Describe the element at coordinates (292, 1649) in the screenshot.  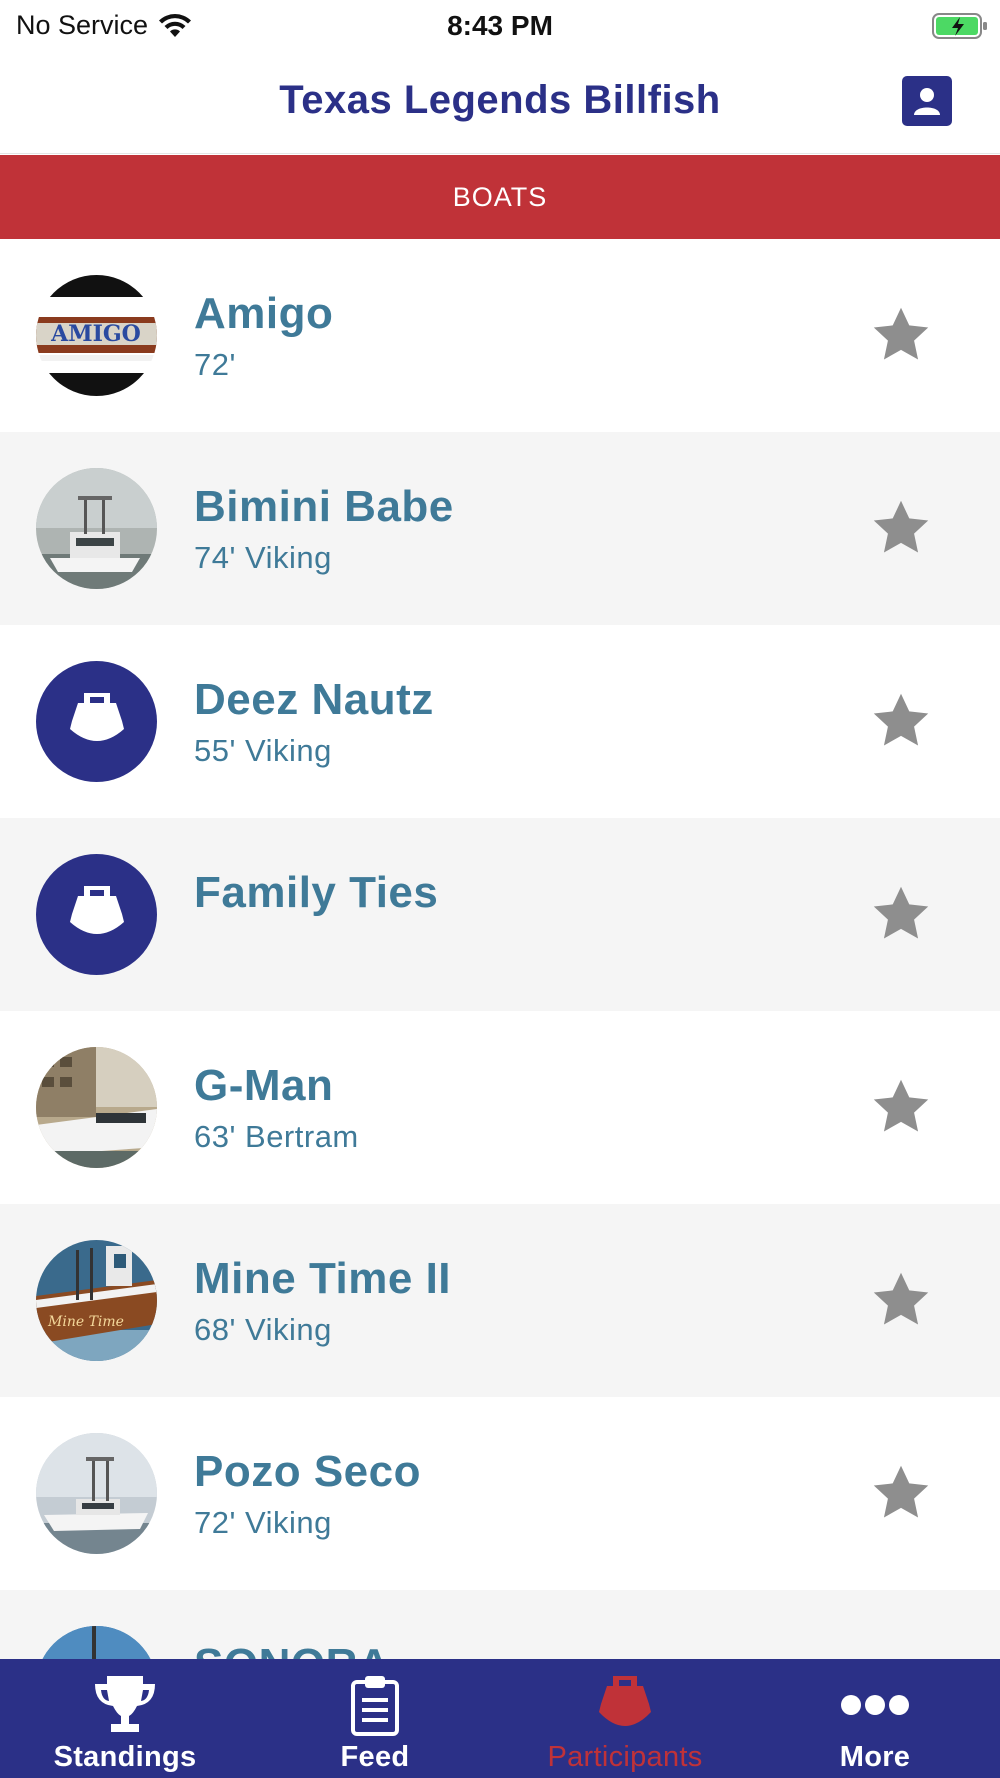
I see `boat-name: SONORA` at that location.